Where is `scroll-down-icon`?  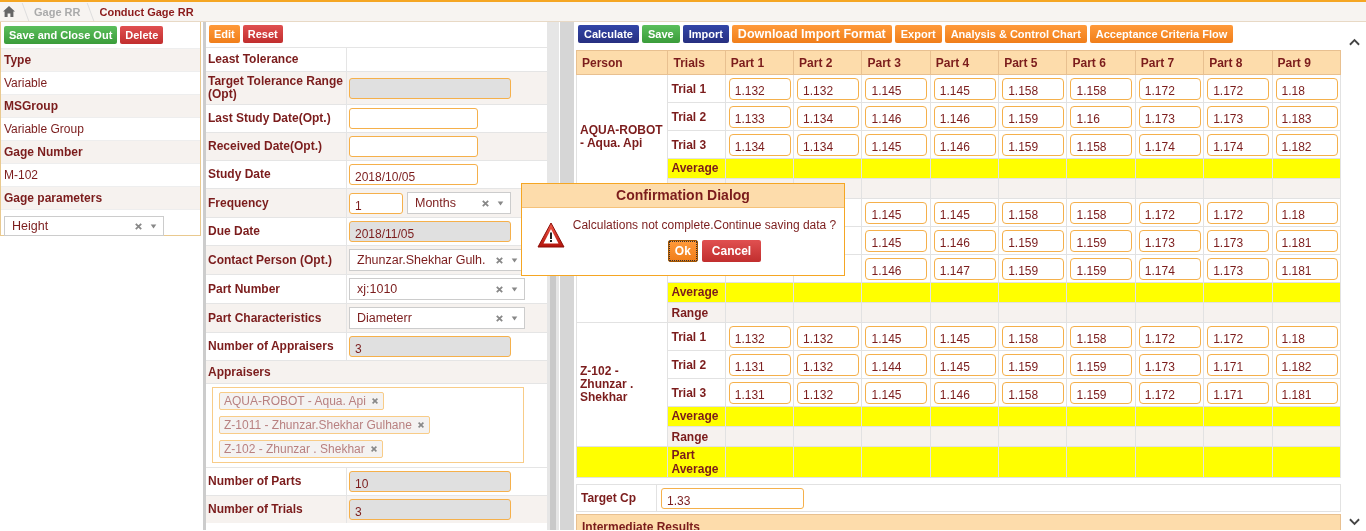 scroll-down-icon is located at coordinates (1354, 522).